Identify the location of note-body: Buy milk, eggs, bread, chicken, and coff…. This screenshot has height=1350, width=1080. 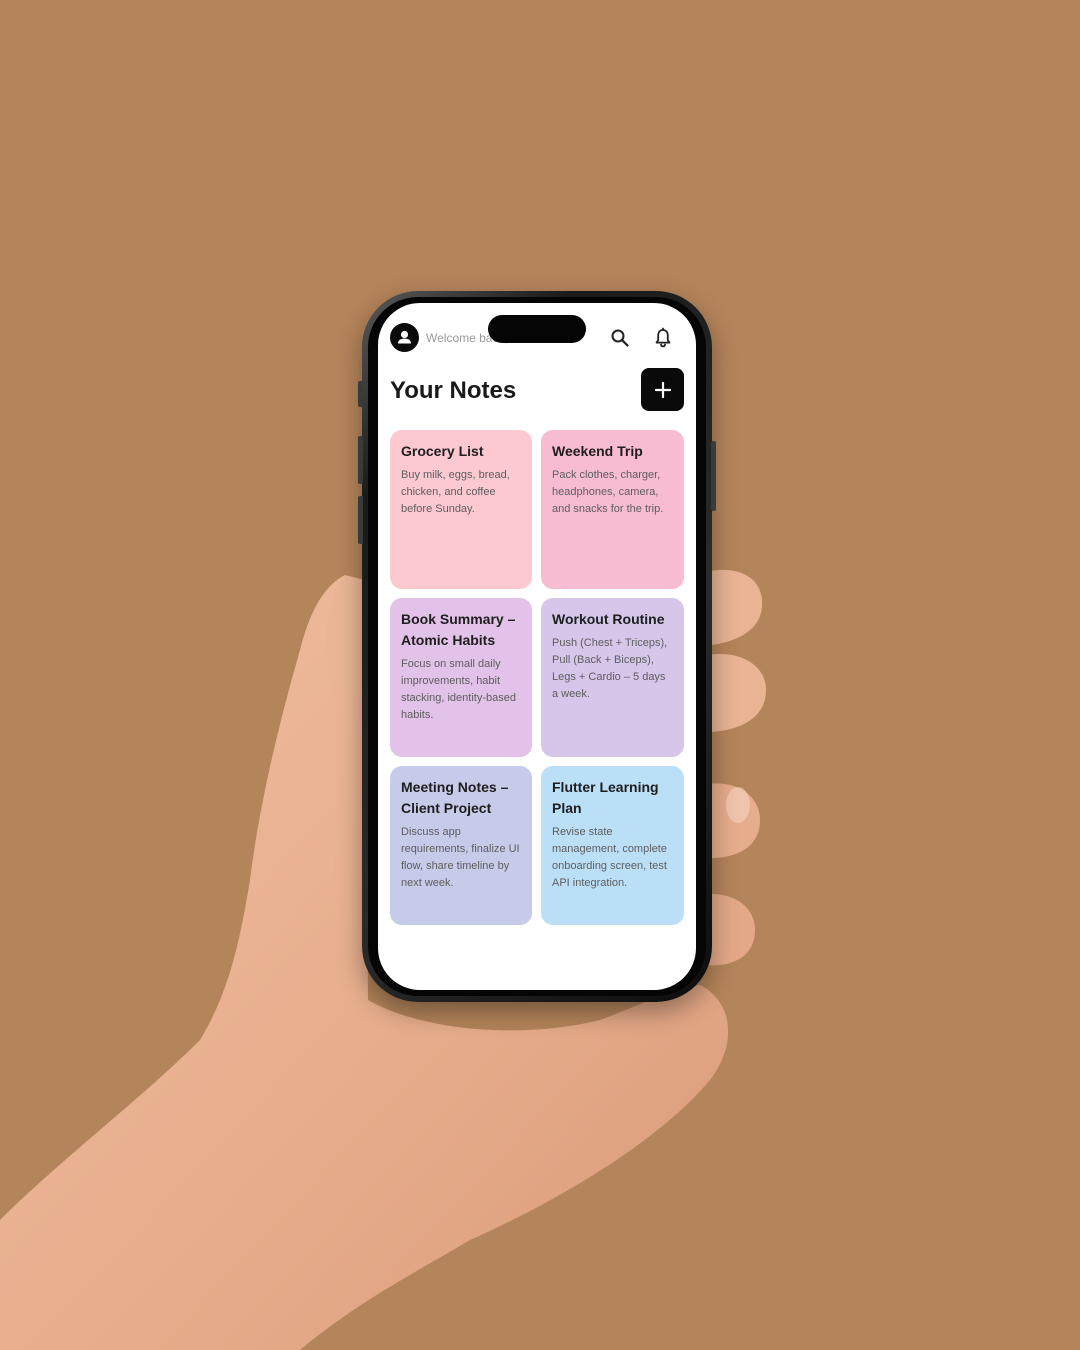
(455, 492).